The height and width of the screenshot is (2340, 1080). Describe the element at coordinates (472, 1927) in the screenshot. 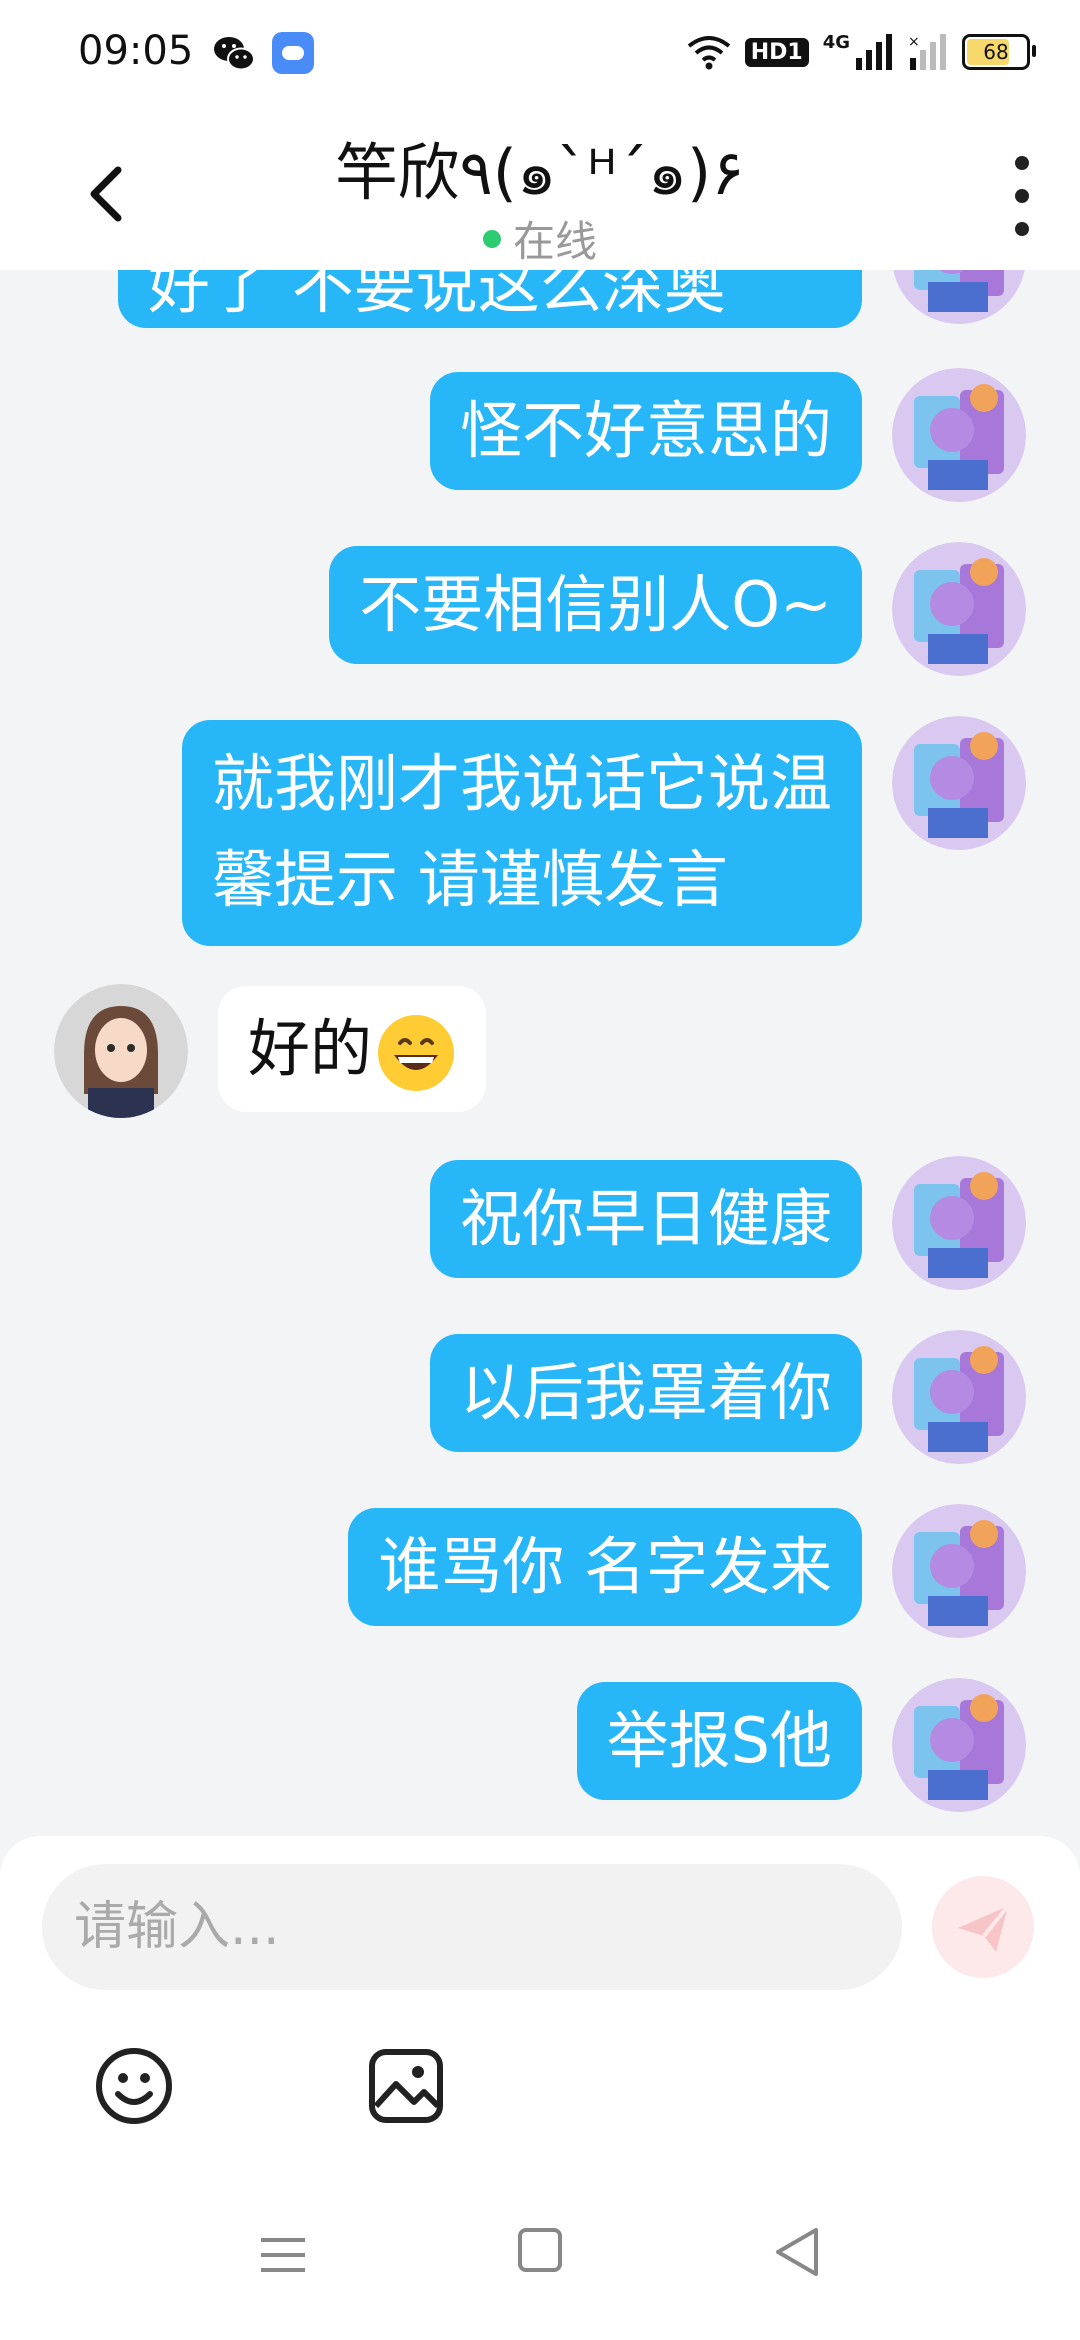

I see `message-input` at that location.